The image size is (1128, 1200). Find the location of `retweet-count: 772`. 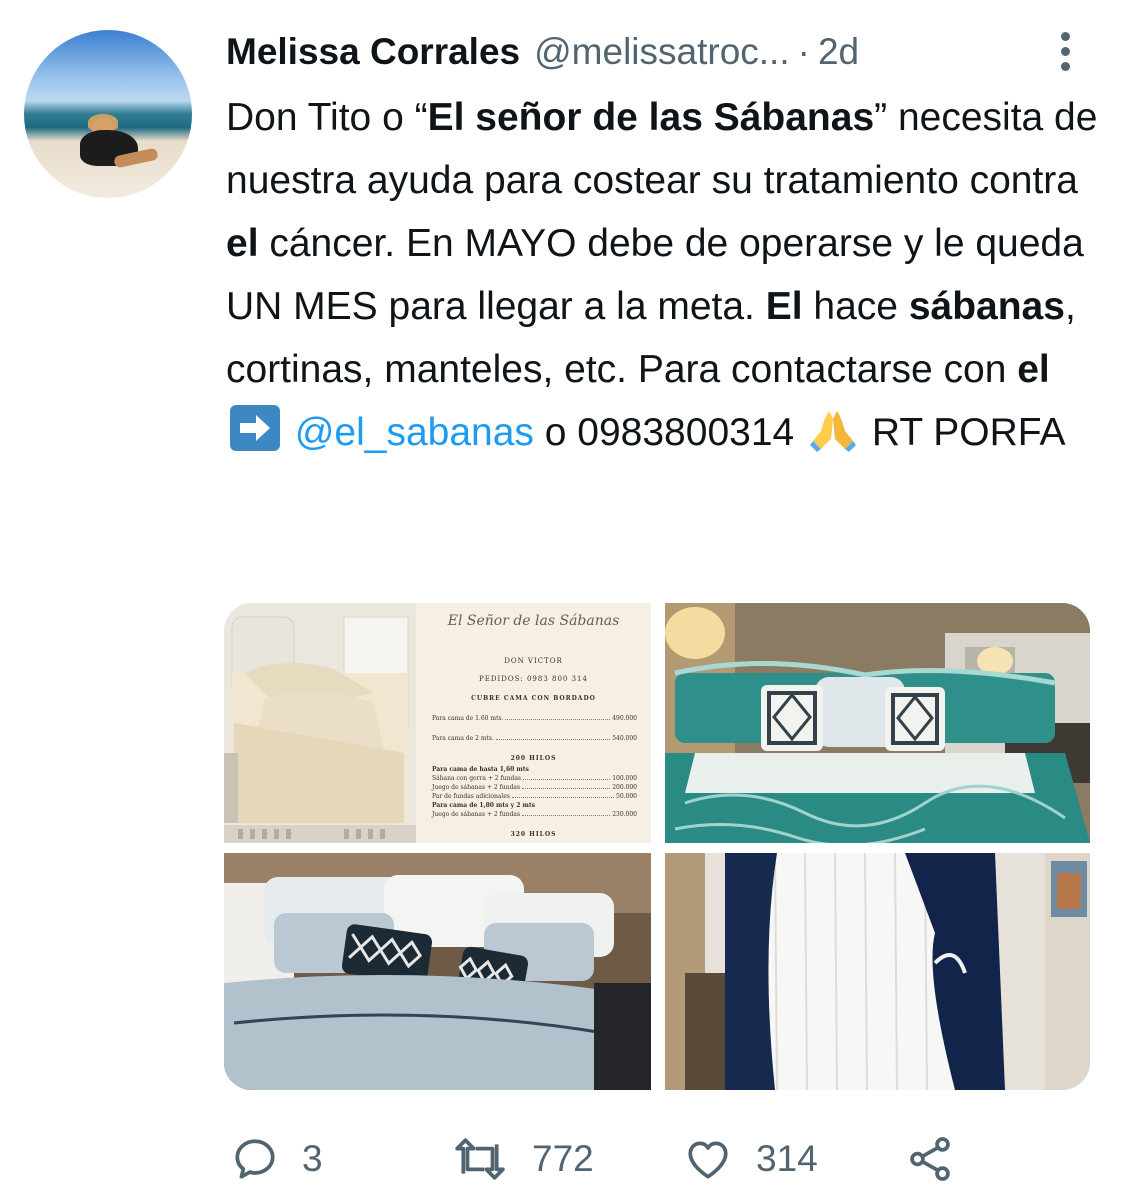

retweet-count: 772 is located at coordinates (563, 1158).